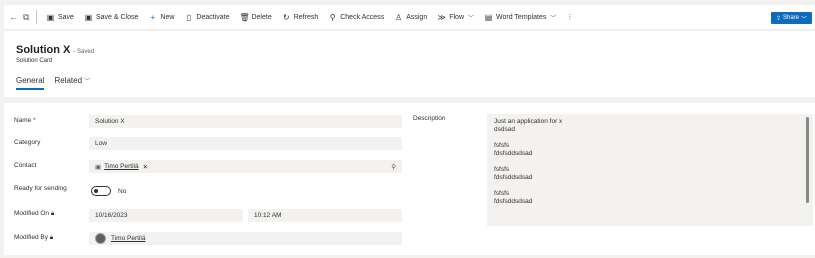 The image size is (815, 258). I want to click on flow-icon: ≫, so click(441, 17).